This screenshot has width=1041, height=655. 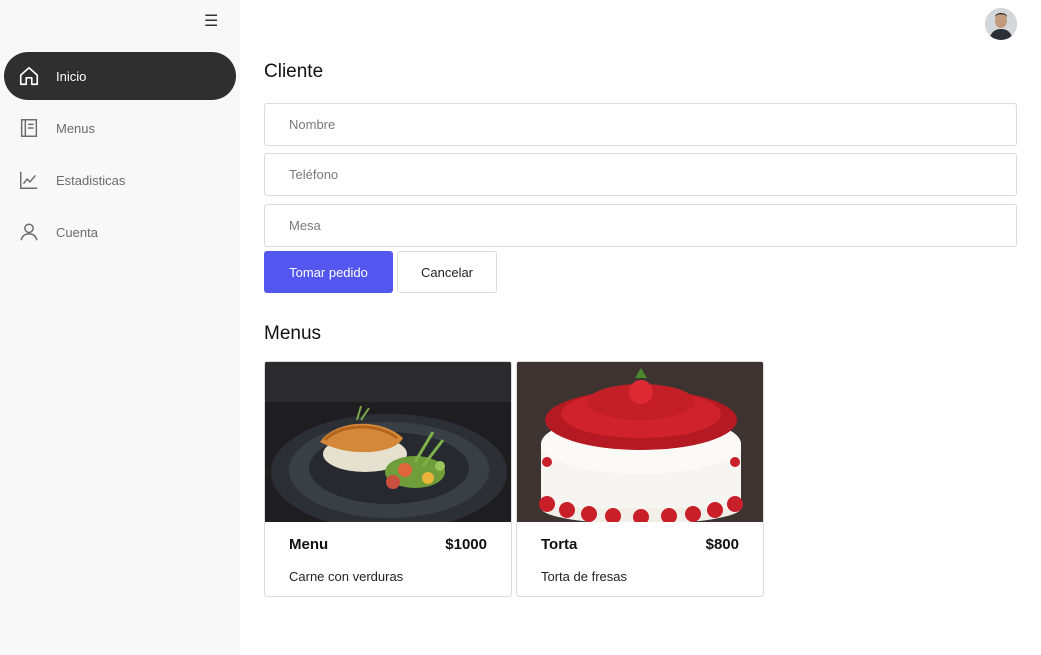 What do you see at coordinates (120, 76) in the screenshot?
I see `sidebar-item-inicio: Inicio` at bounding box center [120, 76].